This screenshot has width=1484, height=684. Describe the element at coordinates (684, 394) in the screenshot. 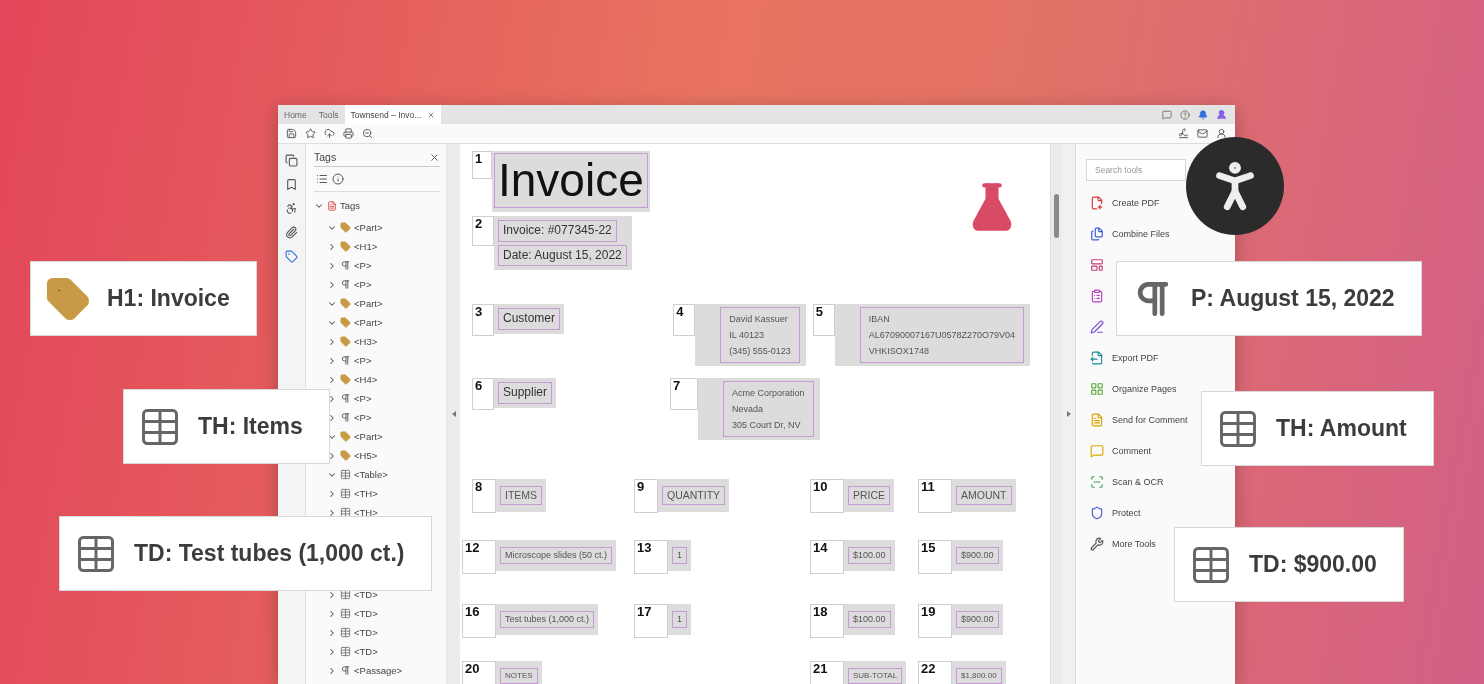

I see `tag-number: 7` at that location.